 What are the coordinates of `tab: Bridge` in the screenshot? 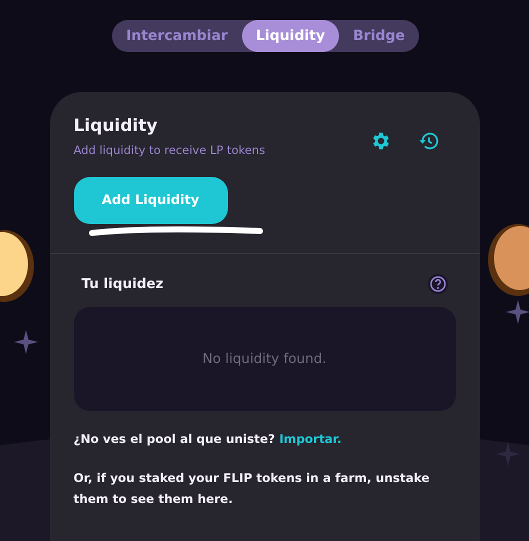 It's located at (379, 36).